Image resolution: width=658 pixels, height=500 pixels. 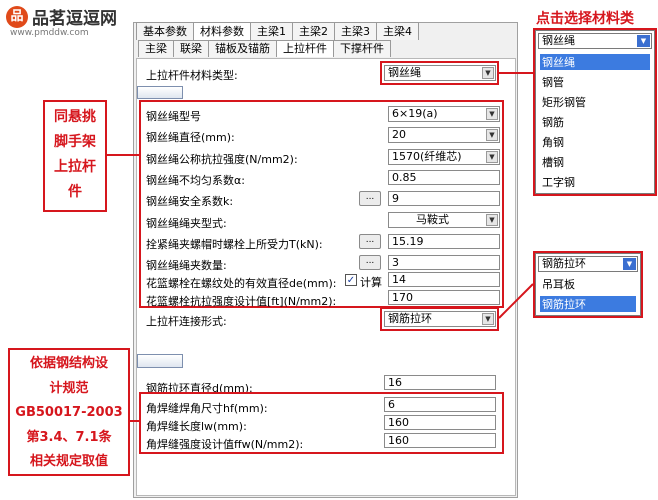 I want to click on callout-line: 计规范, so click(x=69, y=388).